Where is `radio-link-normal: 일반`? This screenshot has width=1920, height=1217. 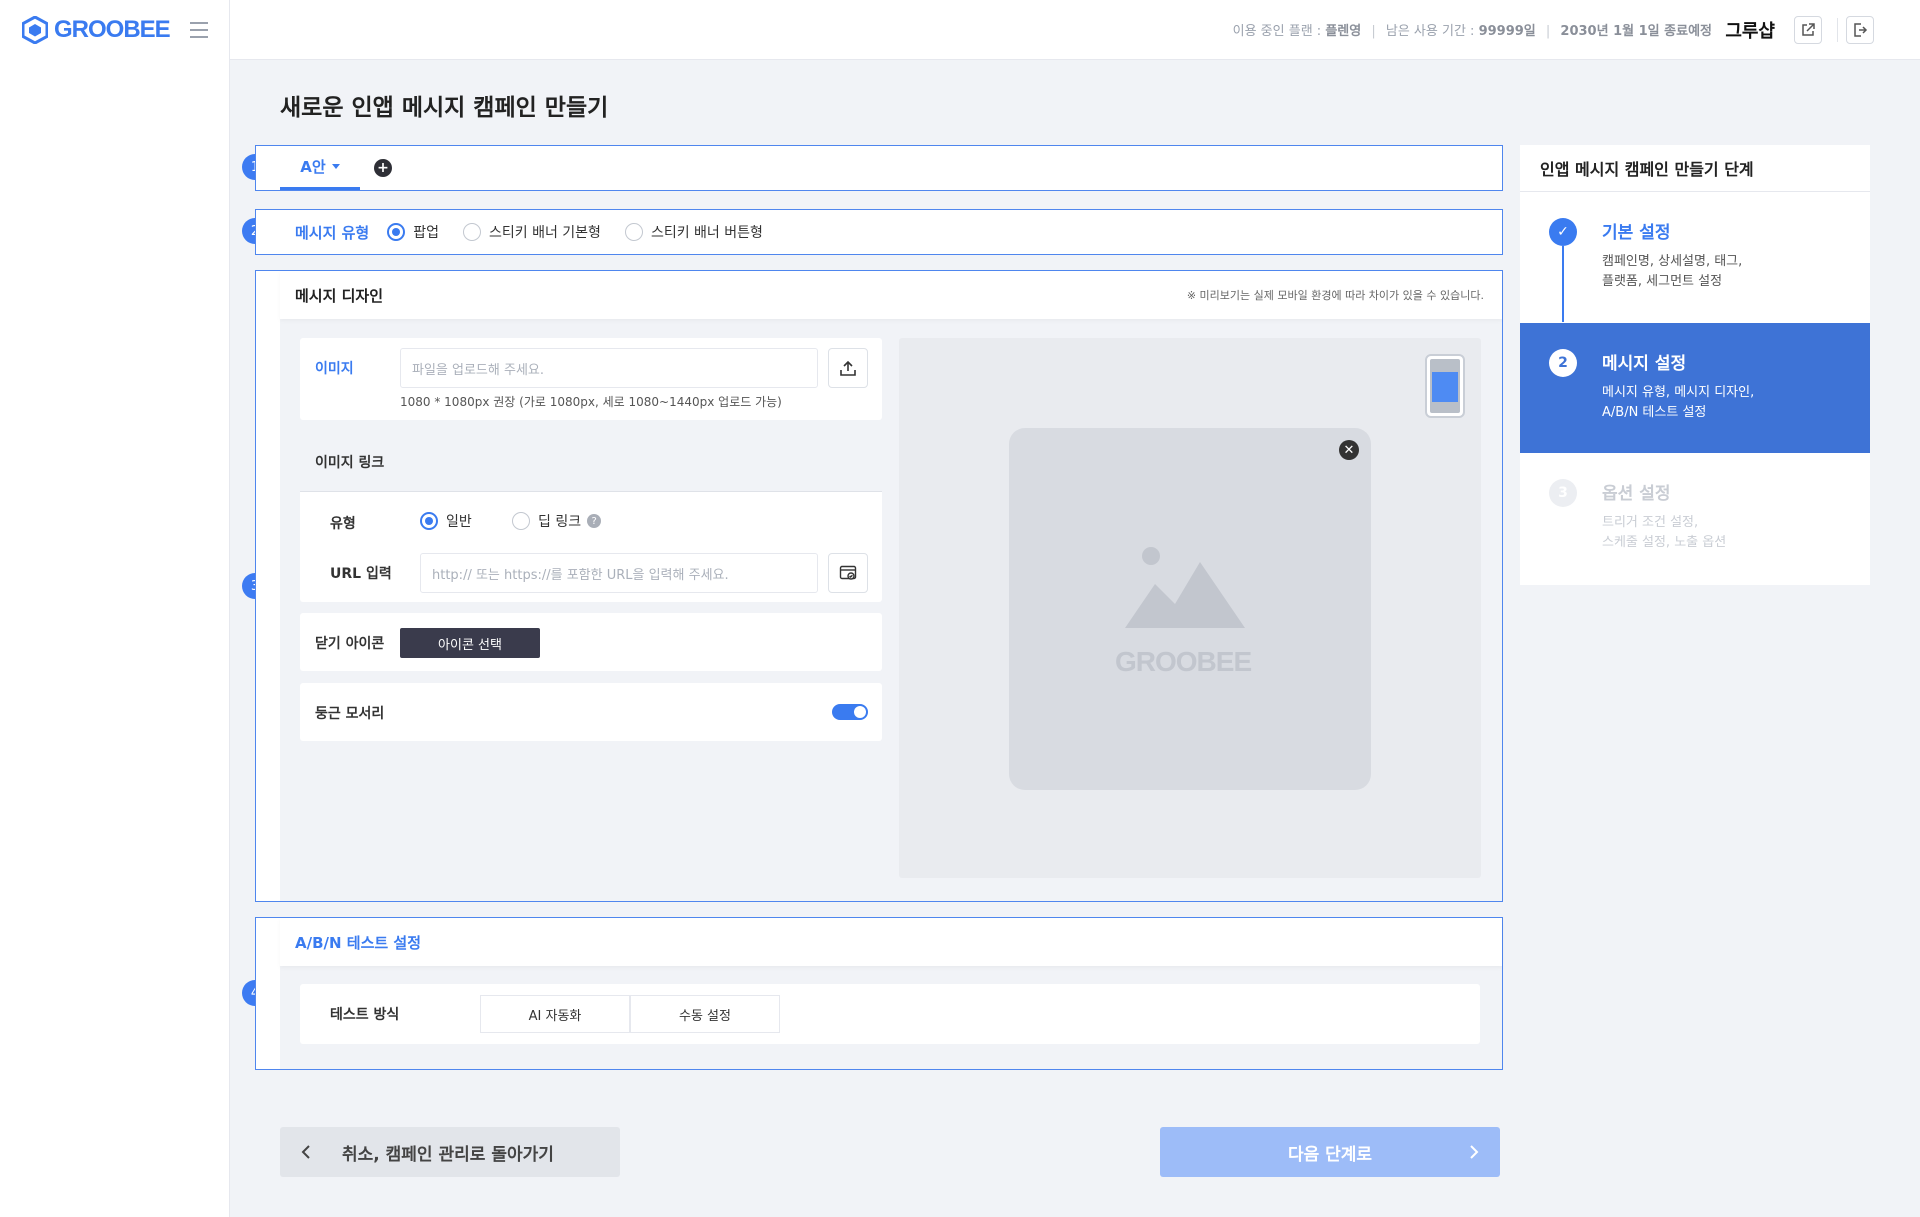 radio-link-normal: 일반 is located at coordinates (446, 521).